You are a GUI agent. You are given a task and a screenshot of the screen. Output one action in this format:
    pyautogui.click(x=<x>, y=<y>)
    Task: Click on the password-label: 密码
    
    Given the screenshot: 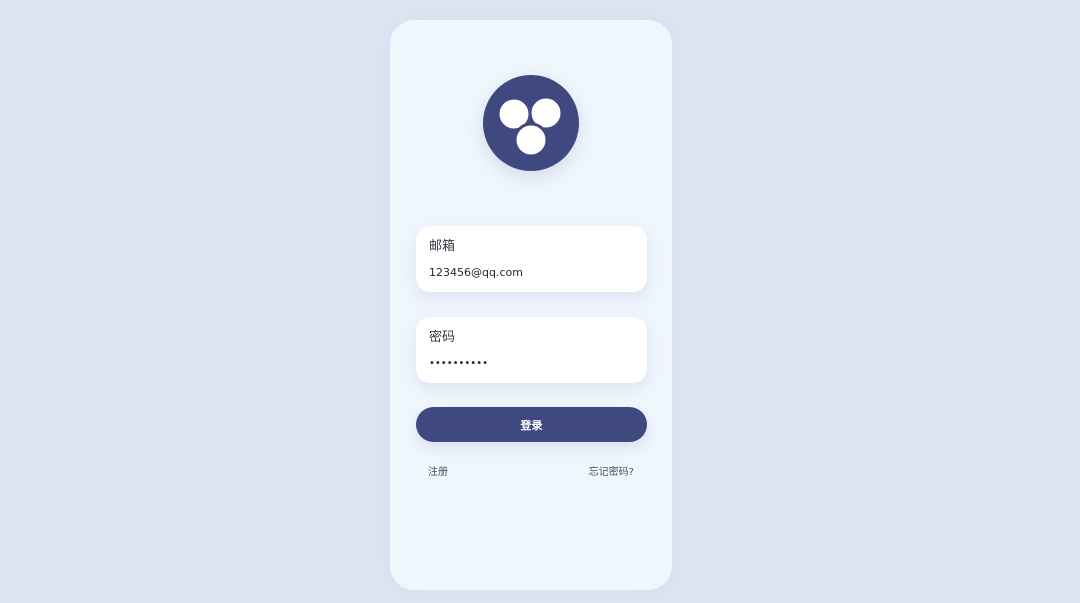 What is the action you would take?
    pyautogui.click(x=442, y=337)
    